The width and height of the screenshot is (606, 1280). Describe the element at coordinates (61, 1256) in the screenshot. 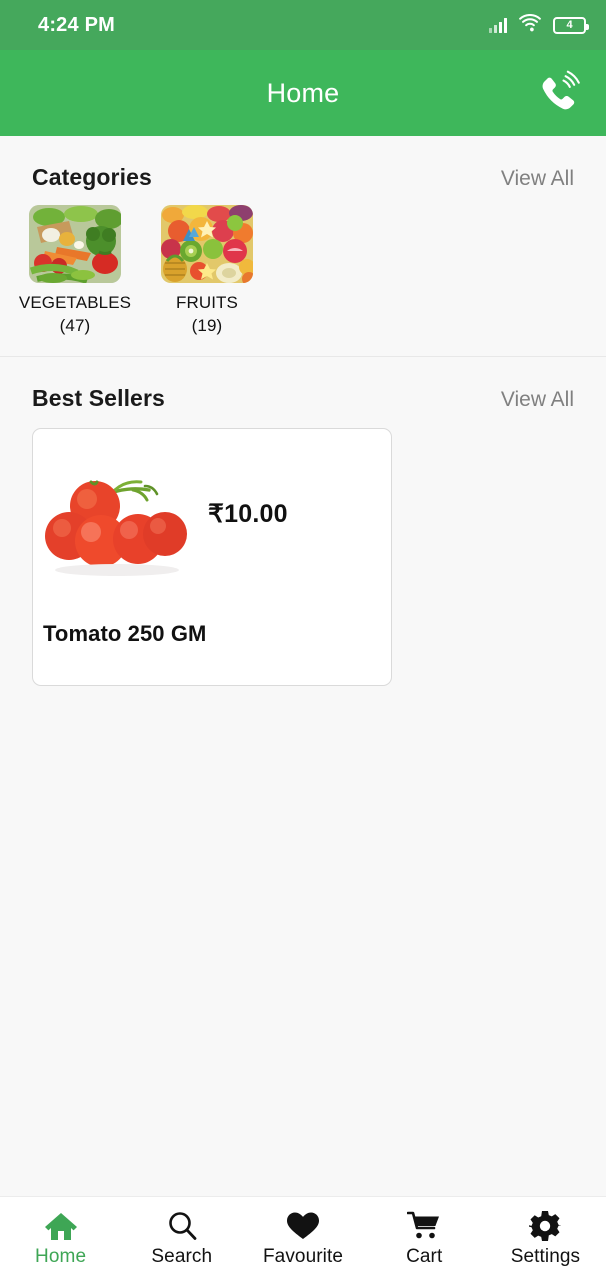

I see `nav-label-home: Home` at that location.